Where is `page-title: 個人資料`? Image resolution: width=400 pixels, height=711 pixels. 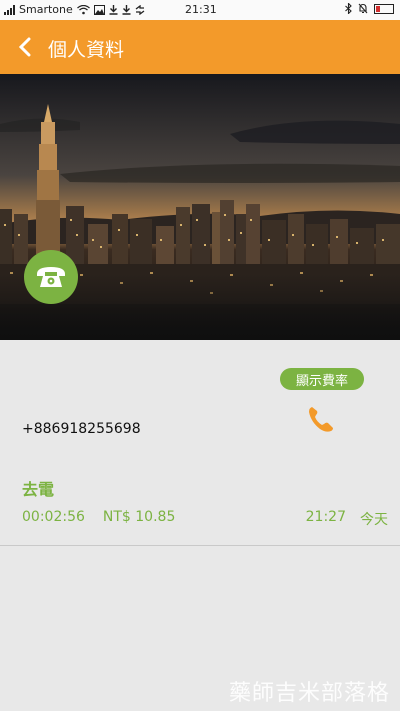 page-title: 個人資料 is located at coordinates (86, 50).